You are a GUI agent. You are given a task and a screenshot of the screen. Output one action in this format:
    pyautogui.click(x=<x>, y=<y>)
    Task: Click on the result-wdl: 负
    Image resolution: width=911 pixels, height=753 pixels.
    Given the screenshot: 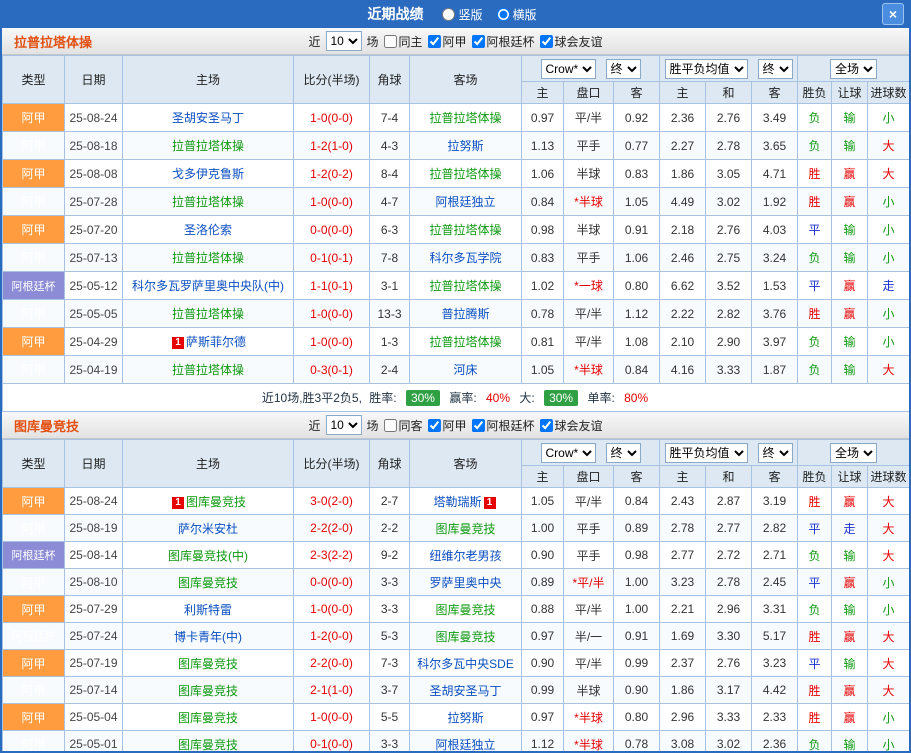 What is the action you would take?
    pyautogui.click(x=815, y=609)
    